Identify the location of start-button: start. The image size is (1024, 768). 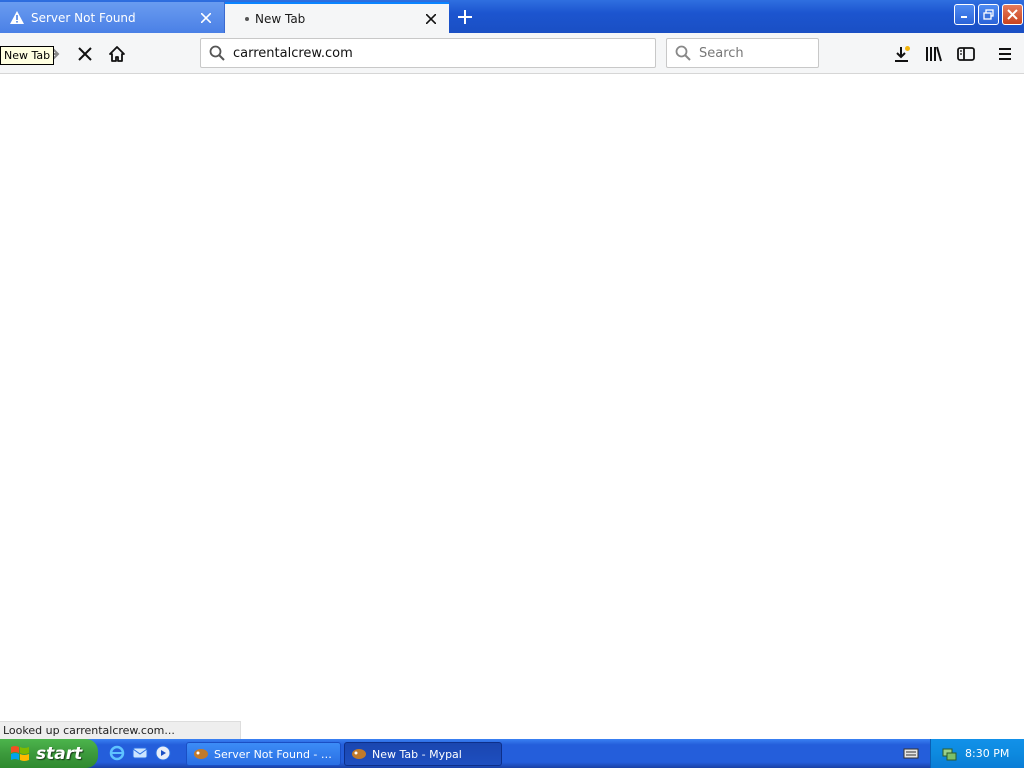
(49, 753).